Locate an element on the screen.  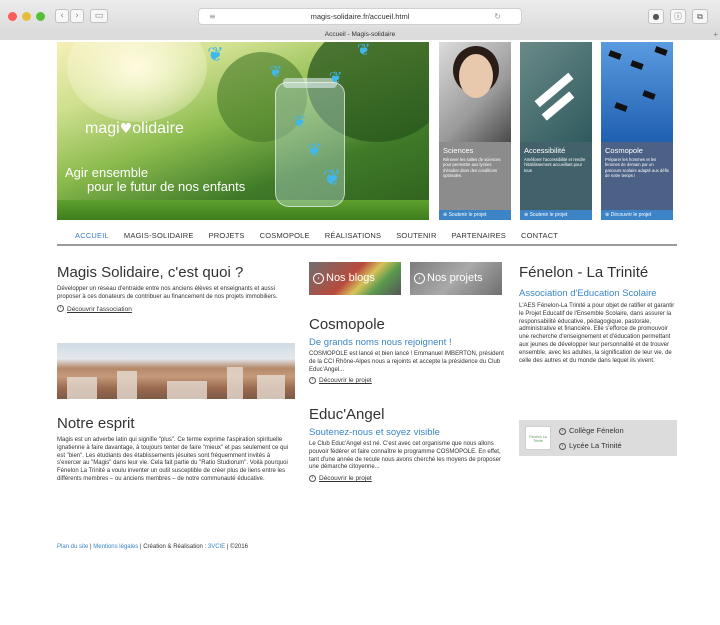
link-label: Découvrir le projet is located at coordinates (345, 479).